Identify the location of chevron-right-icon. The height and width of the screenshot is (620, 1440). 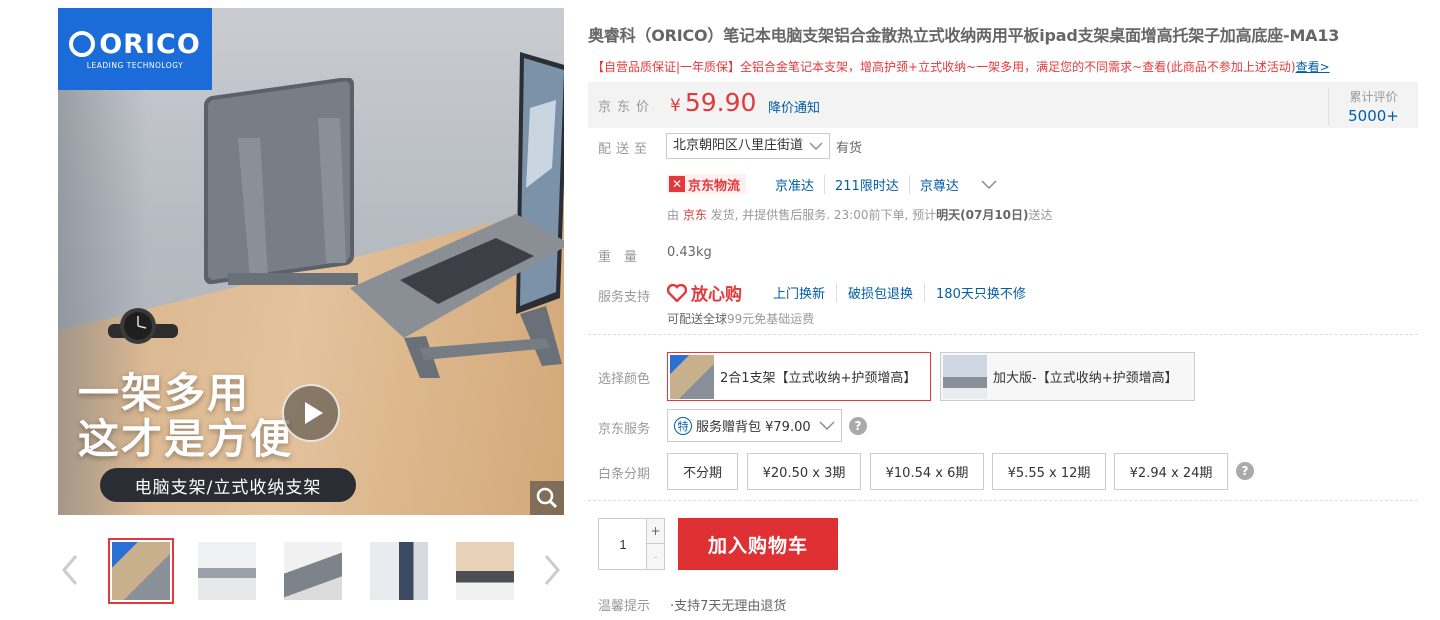
(552, 570).